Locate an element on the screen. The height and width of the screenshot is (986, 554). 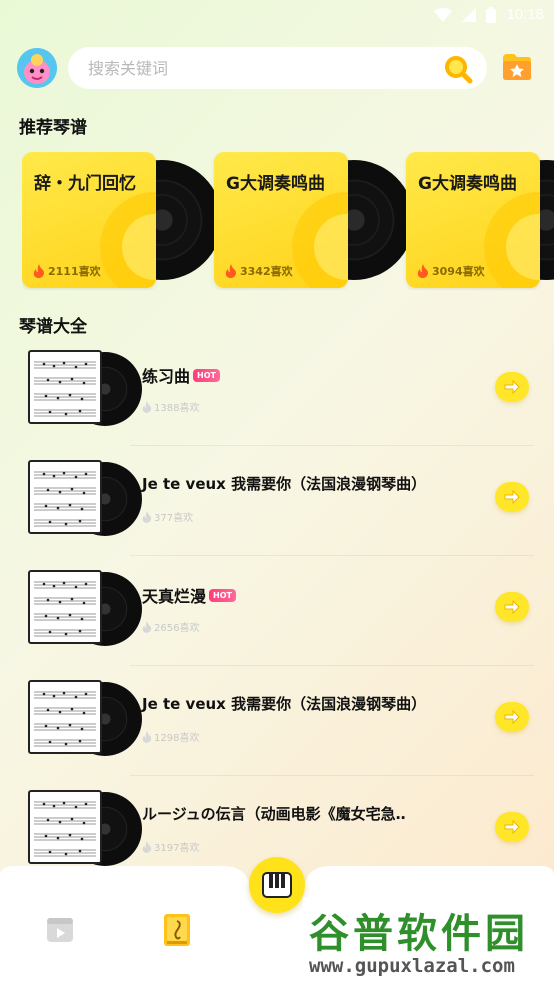
featured-likes: 2111喜欢 is located at coordinates (67, 271).